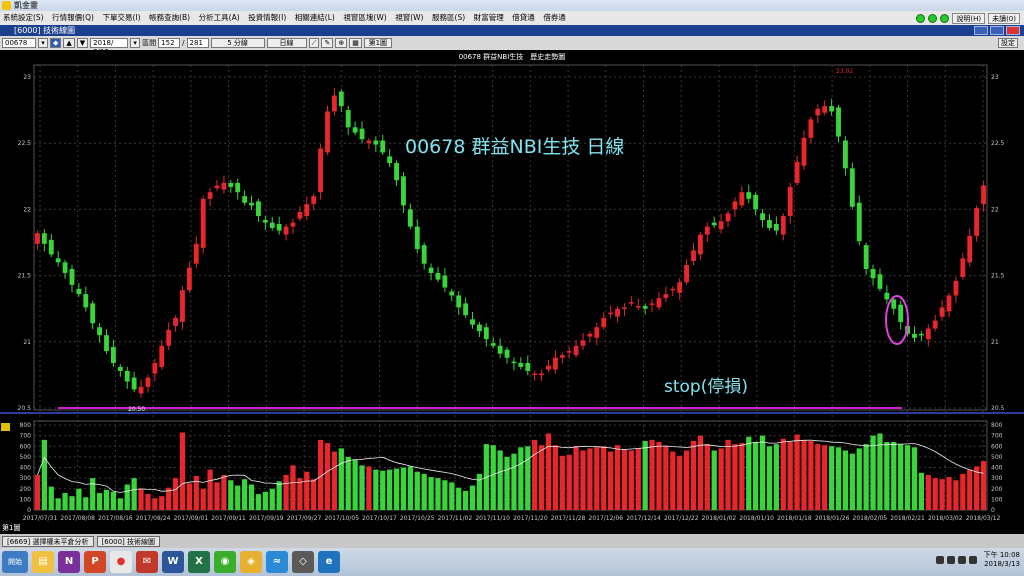 The width and height of the screenshot is (1024, 576). What do you see at coordinates (1013, 30) in the screenshot?
I see `close-icon` at bounding box center [1013, 30].